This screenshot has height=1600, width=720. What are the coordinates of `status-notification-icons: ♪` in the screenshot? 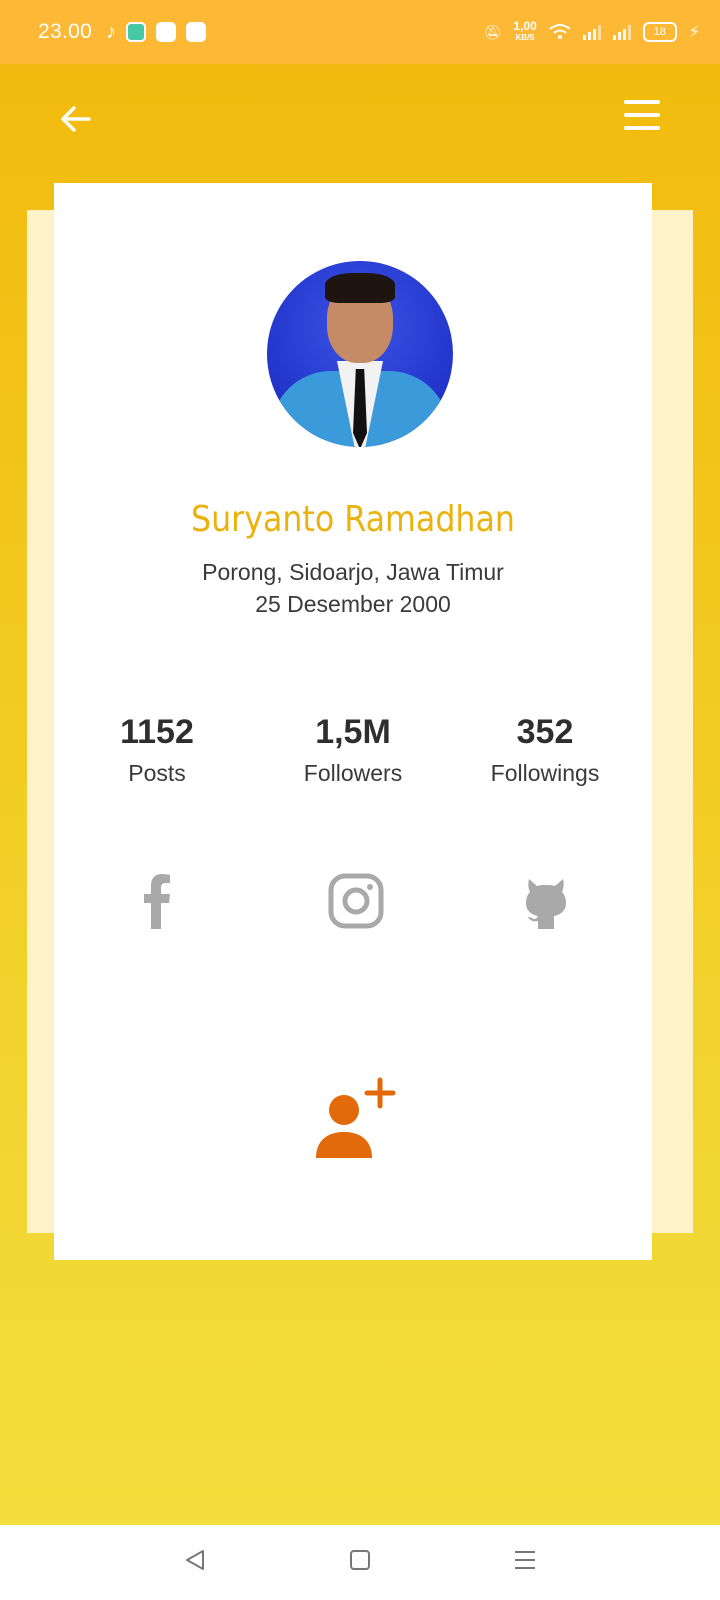 It's located at (156, 32).